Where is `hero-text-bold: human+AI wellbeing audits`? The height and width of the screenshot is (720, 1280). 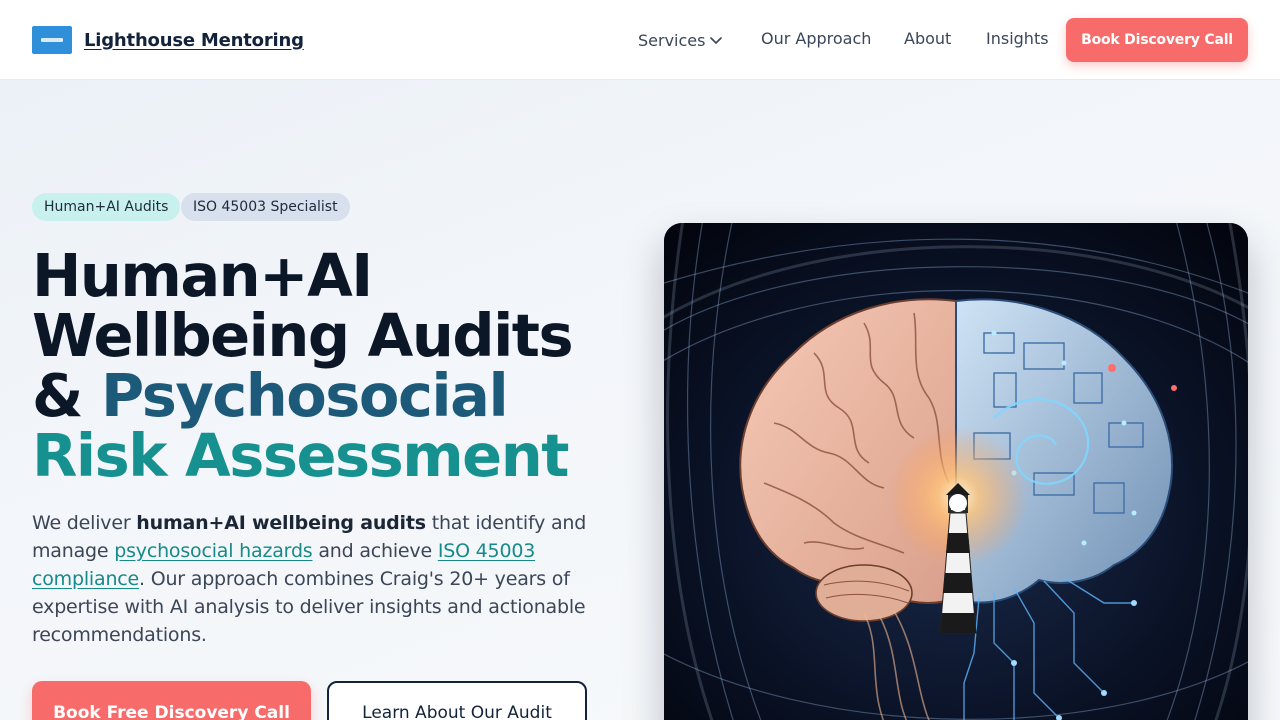
hero-text-bold: human+AI wellbeing audits is located at coordinates (281, 523).